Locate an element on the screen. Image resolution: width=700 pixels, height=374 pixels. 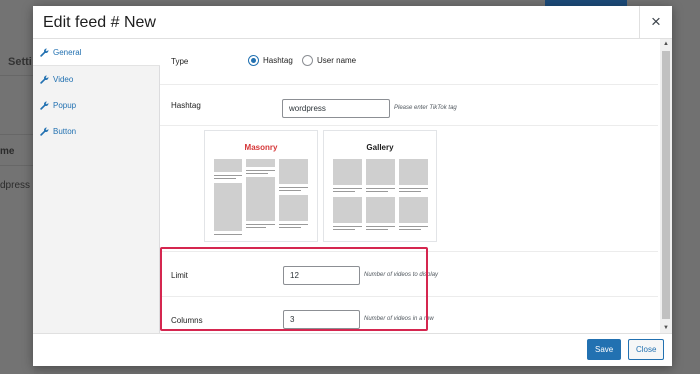
type-label: Type is located at coordinates (180, 61).